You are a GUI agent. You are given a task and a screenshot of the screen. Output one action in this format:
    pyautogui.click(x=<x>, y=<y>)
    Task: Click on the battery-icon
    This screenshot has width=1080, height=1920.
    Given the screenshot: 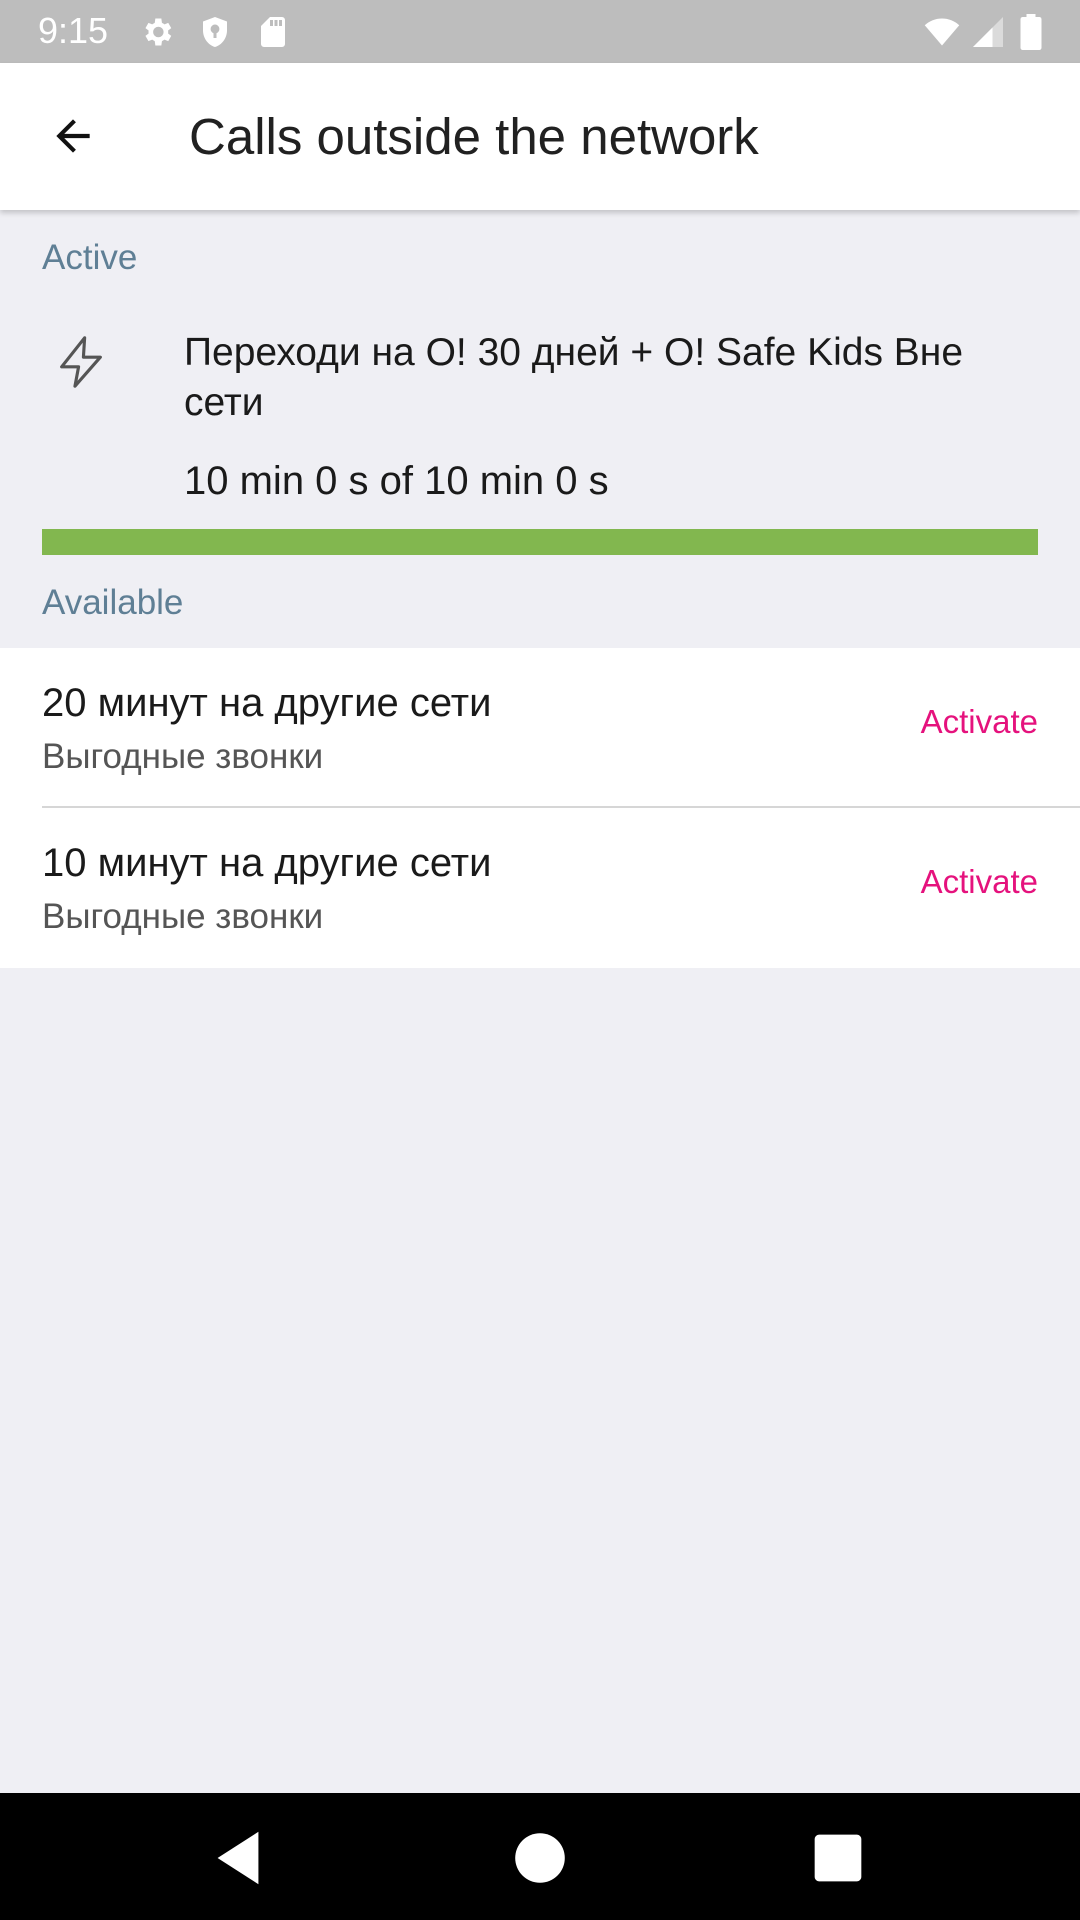 What is the action you would take?
    pyautogui.click(x=1031, y=32)
    